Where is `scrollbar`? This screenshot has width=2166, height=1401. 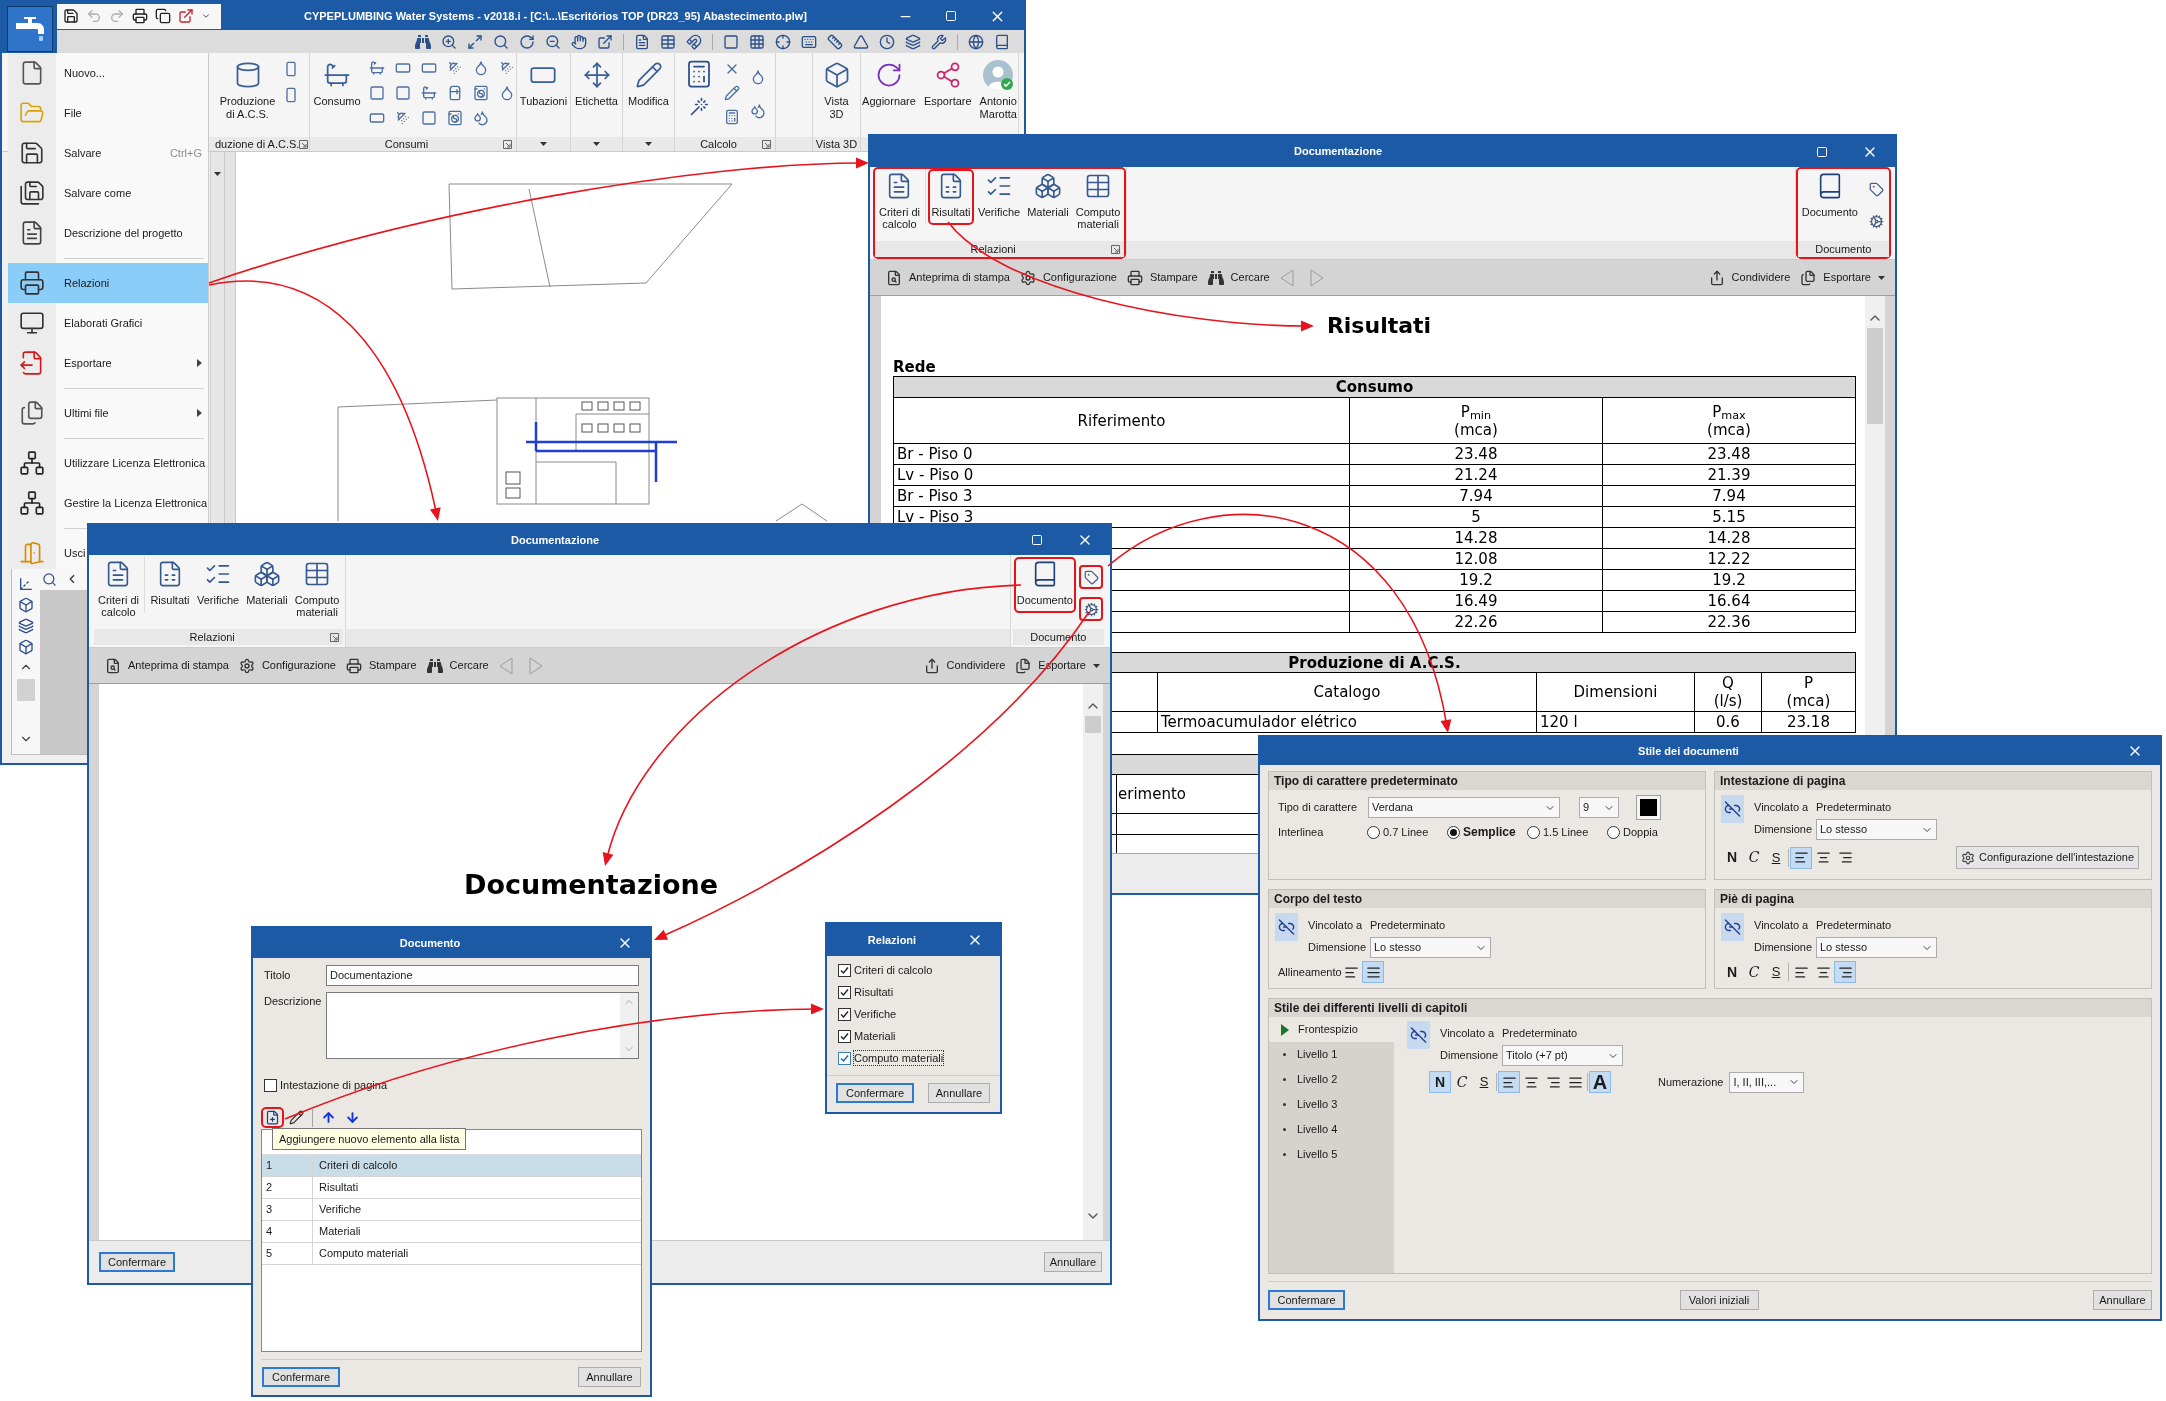
scrollbar is located at coordinates (1093, 962).